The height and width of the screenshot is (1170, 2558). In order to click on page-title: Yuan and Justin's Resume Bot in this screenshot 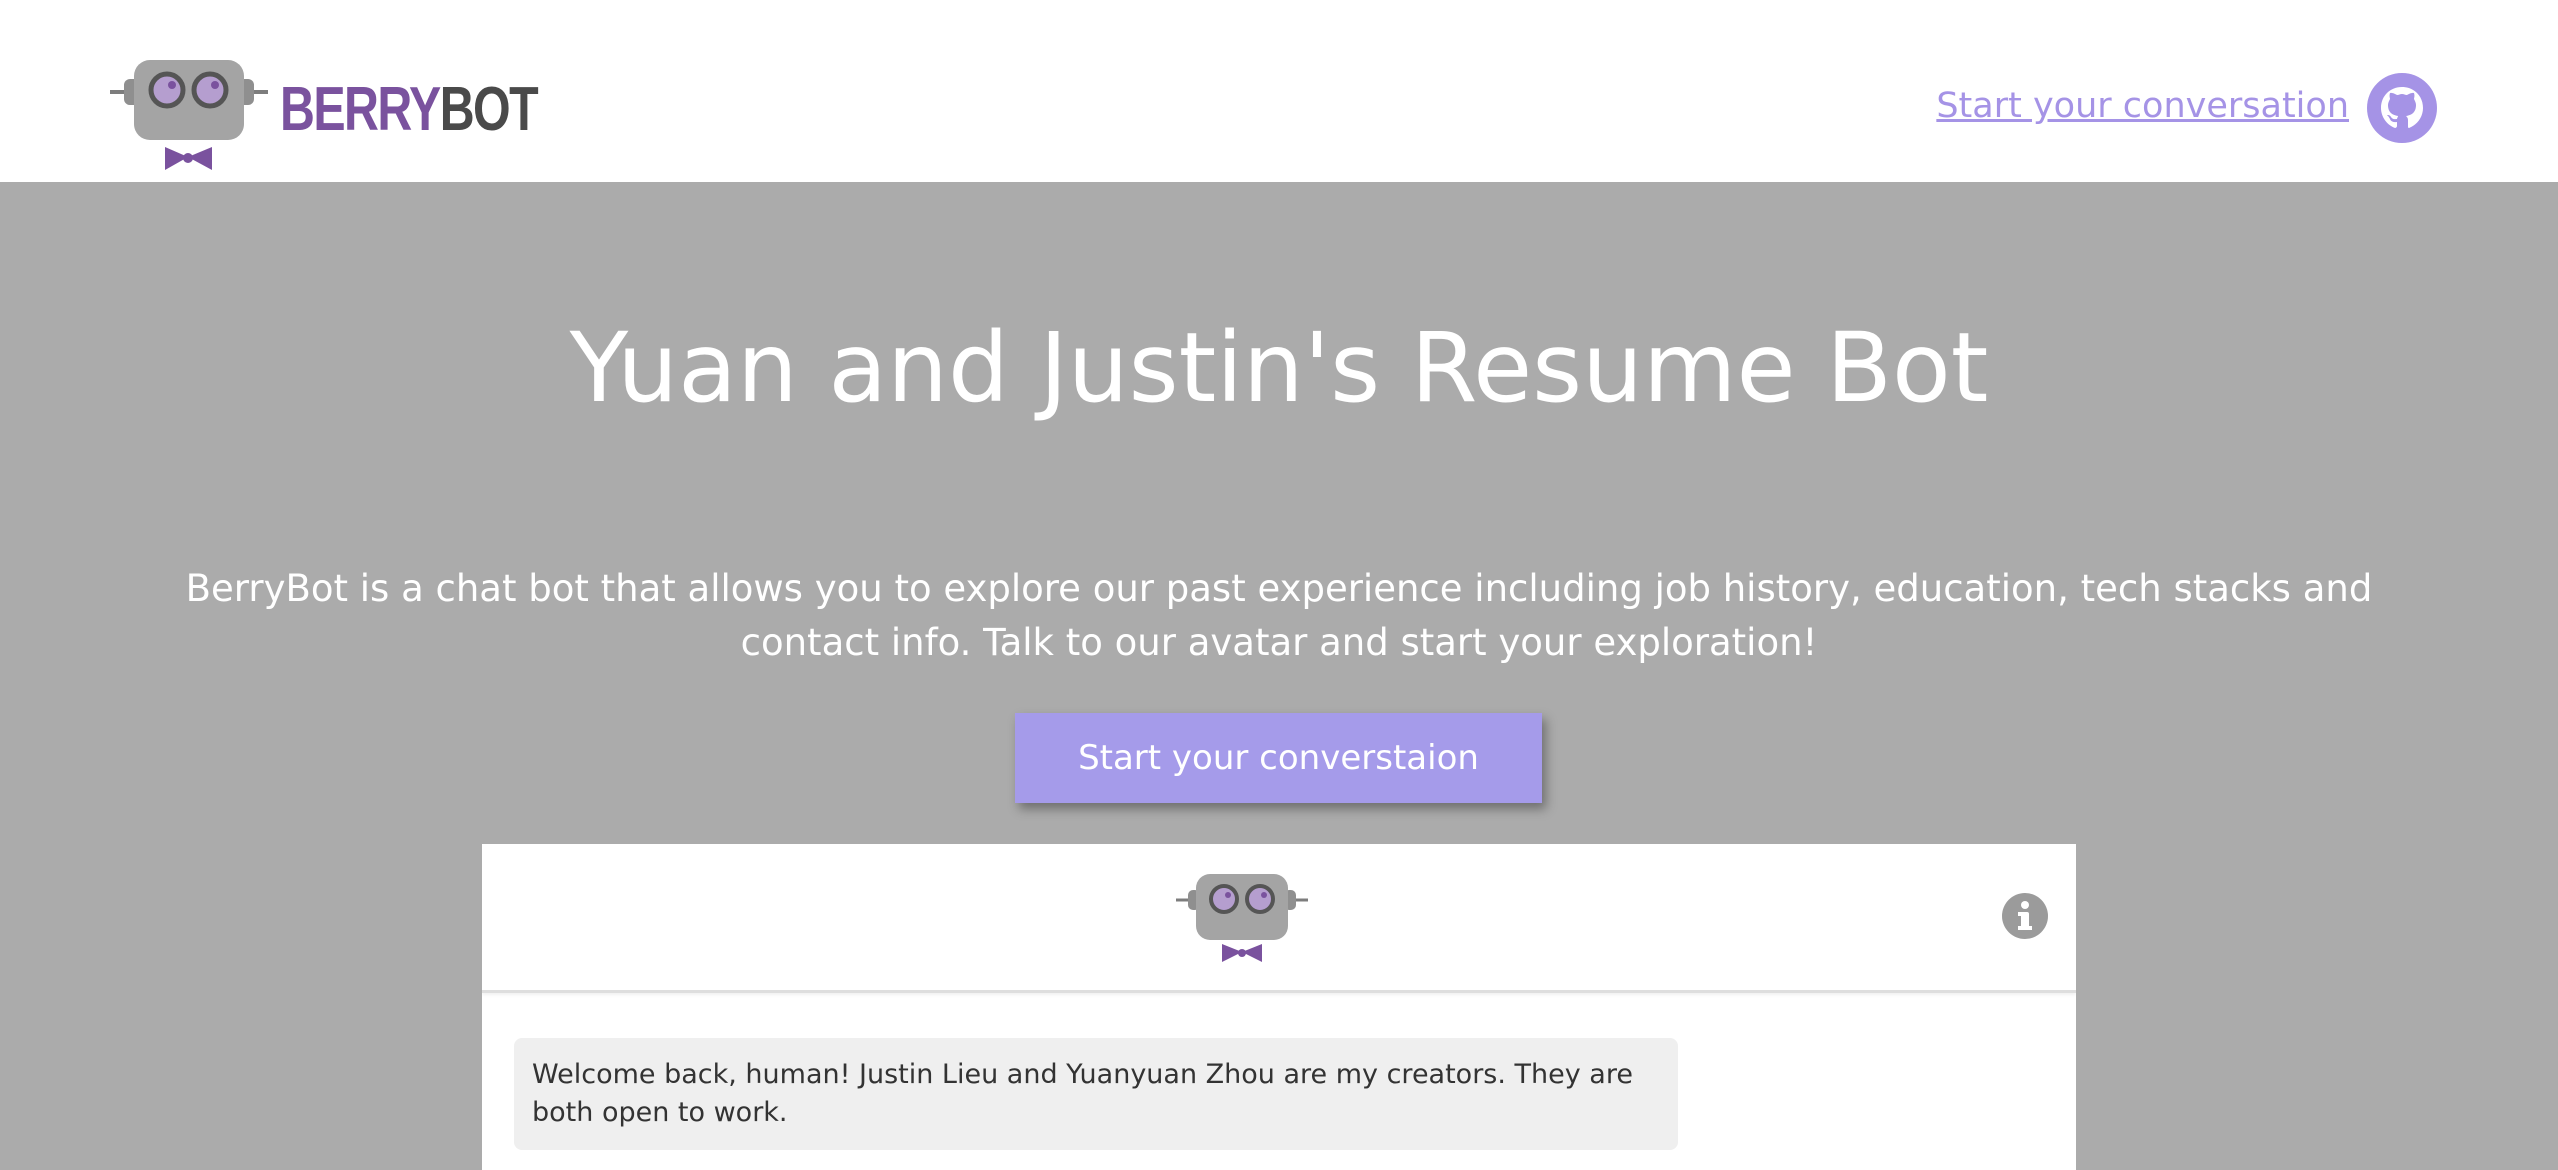, I will do `click(1279, 368)`.